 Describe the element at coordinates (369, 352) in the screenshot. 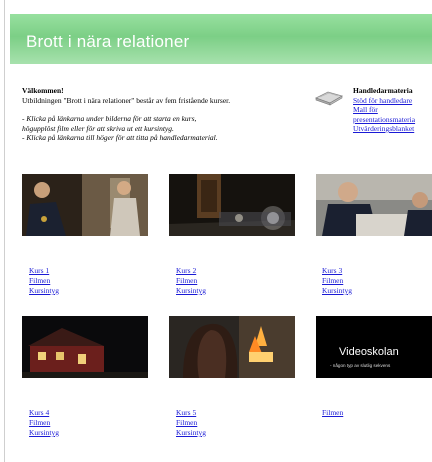

I see `videoskolan-title: Videoskolan` at that location.